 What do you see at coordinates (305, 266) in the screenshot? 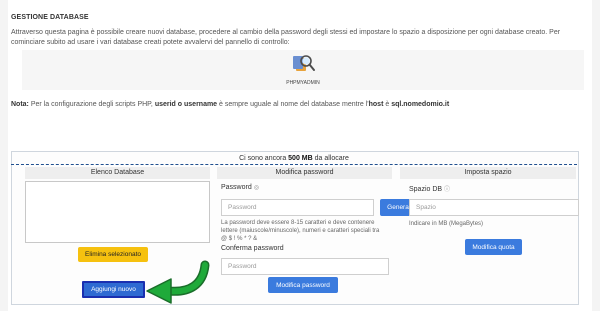
I see `confirm-password-input` at bounding box center [305, 266].